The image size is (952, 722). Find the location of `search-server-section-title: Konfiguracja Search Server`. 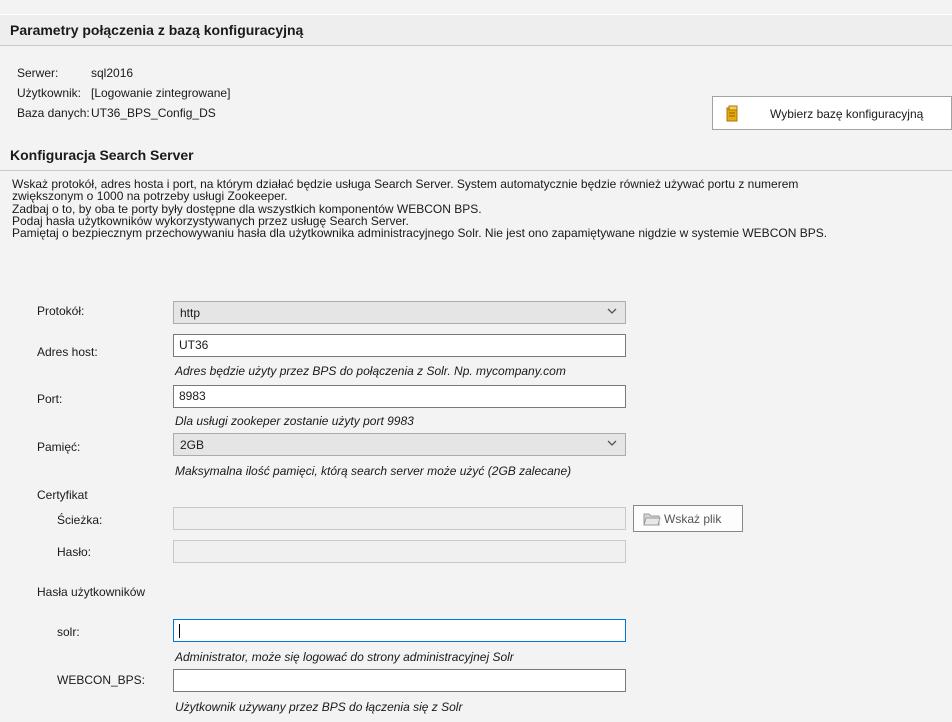

search-server-section-title: Konfiguracja Search Server is located at coordinates (102, 155).